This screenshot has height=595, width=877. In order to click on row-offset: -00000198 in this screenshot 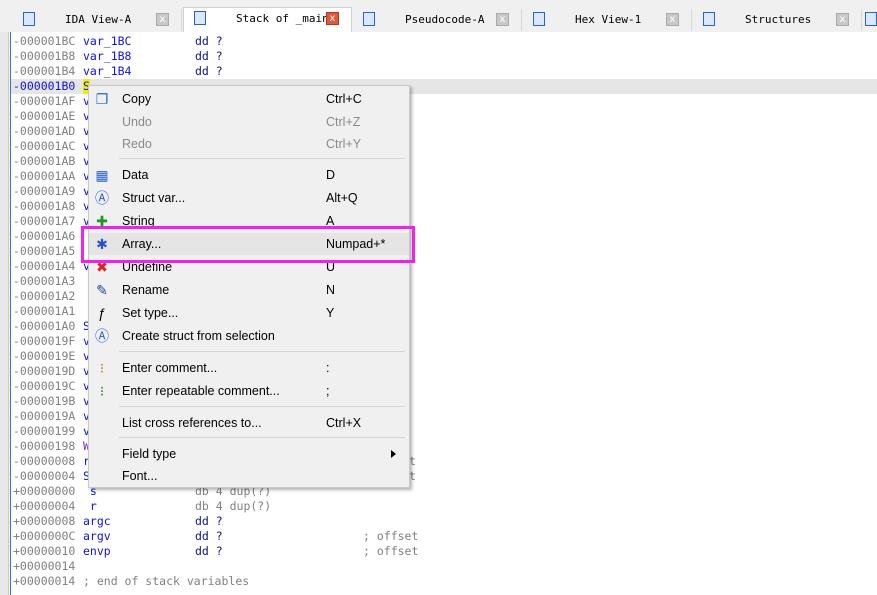, I will do `click(44, 446)`.